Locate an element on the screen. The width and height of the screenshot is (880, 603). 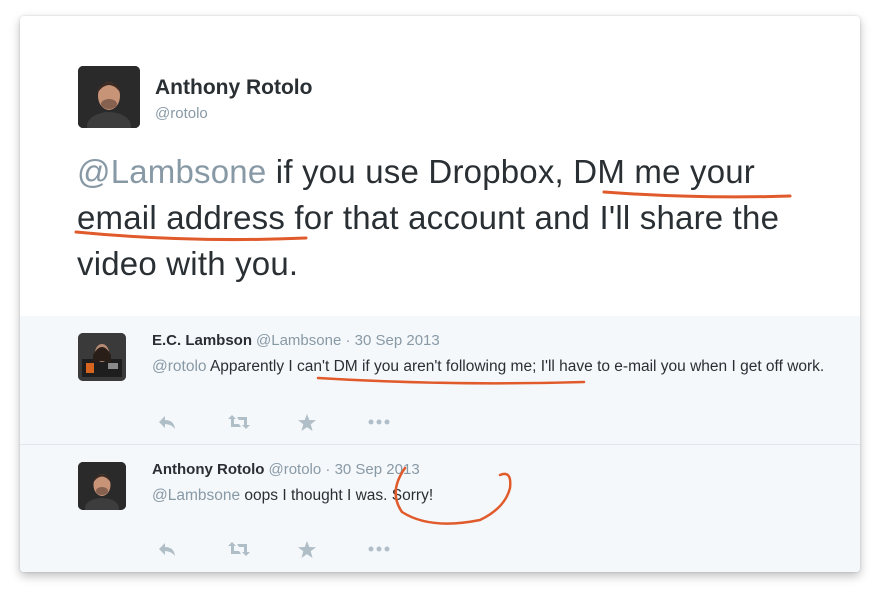
mention-link: @rotolo is located at coordinates (179, 366).